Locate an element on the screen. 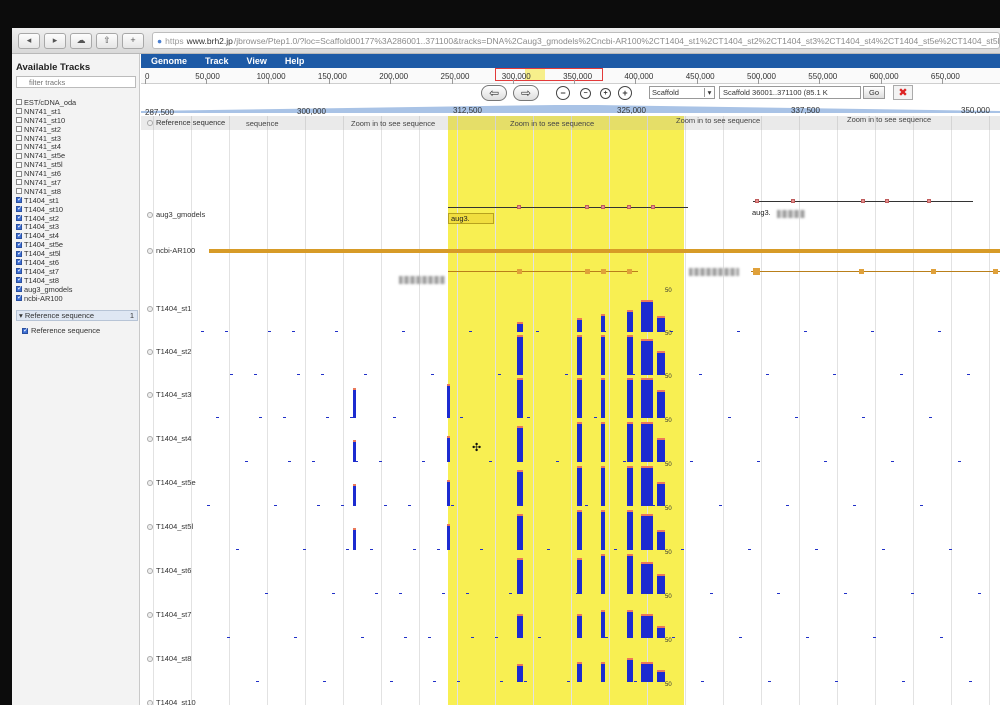 This screenshot has height=705, width=1000. track-checkbox-item: T1404_st10 is located at coordinates (76, 209).